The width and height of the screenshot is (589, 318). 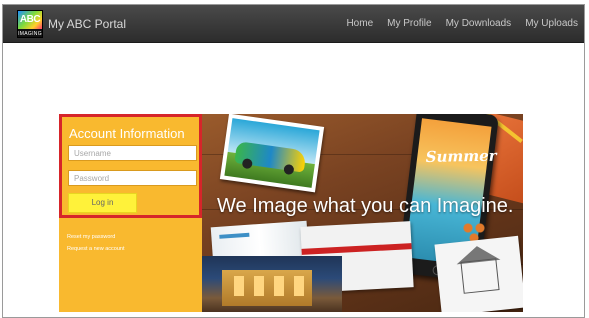 What do you see at coordinates (356, 249) in the screenshot?
I see `folder-stripe` at bounding box center [356, 249].